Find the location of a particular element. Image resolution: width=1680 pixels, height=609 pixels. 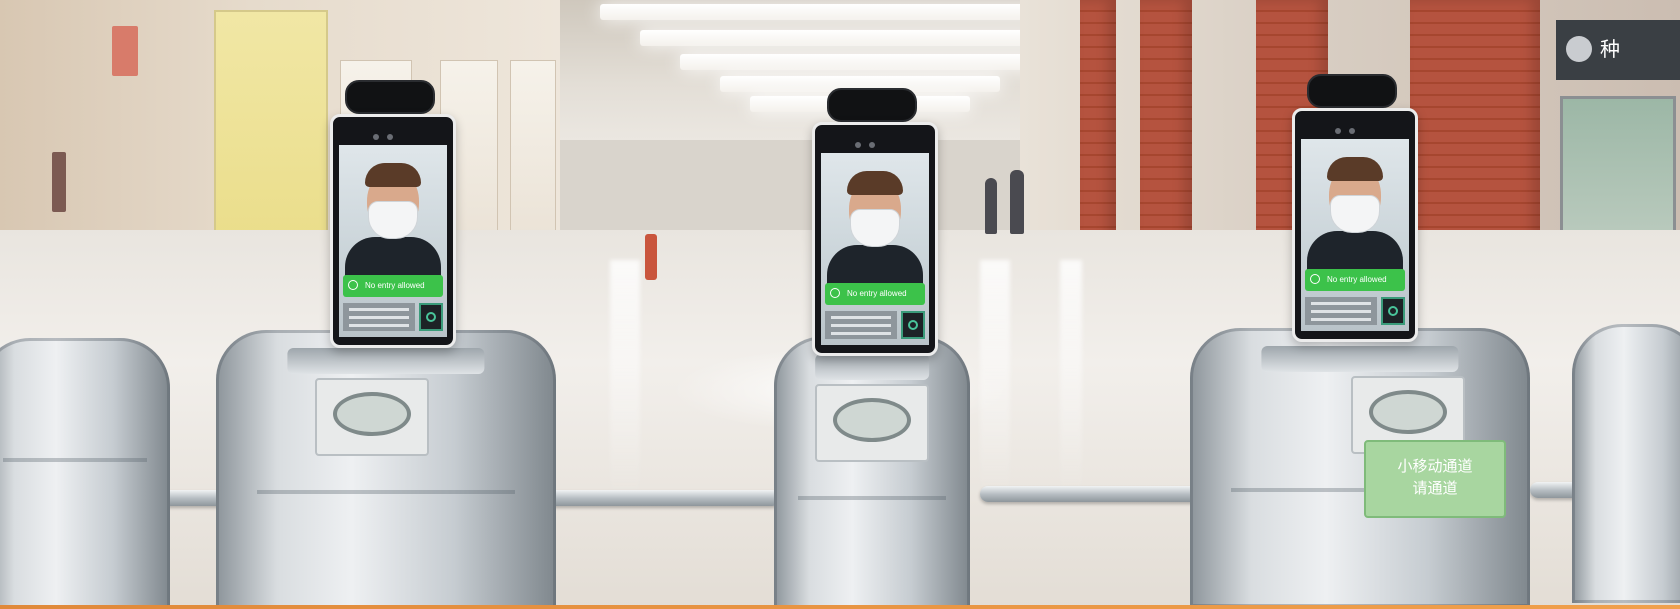

green-sign: 小移动通道 请通道 is located at coordinates (1435, 479).